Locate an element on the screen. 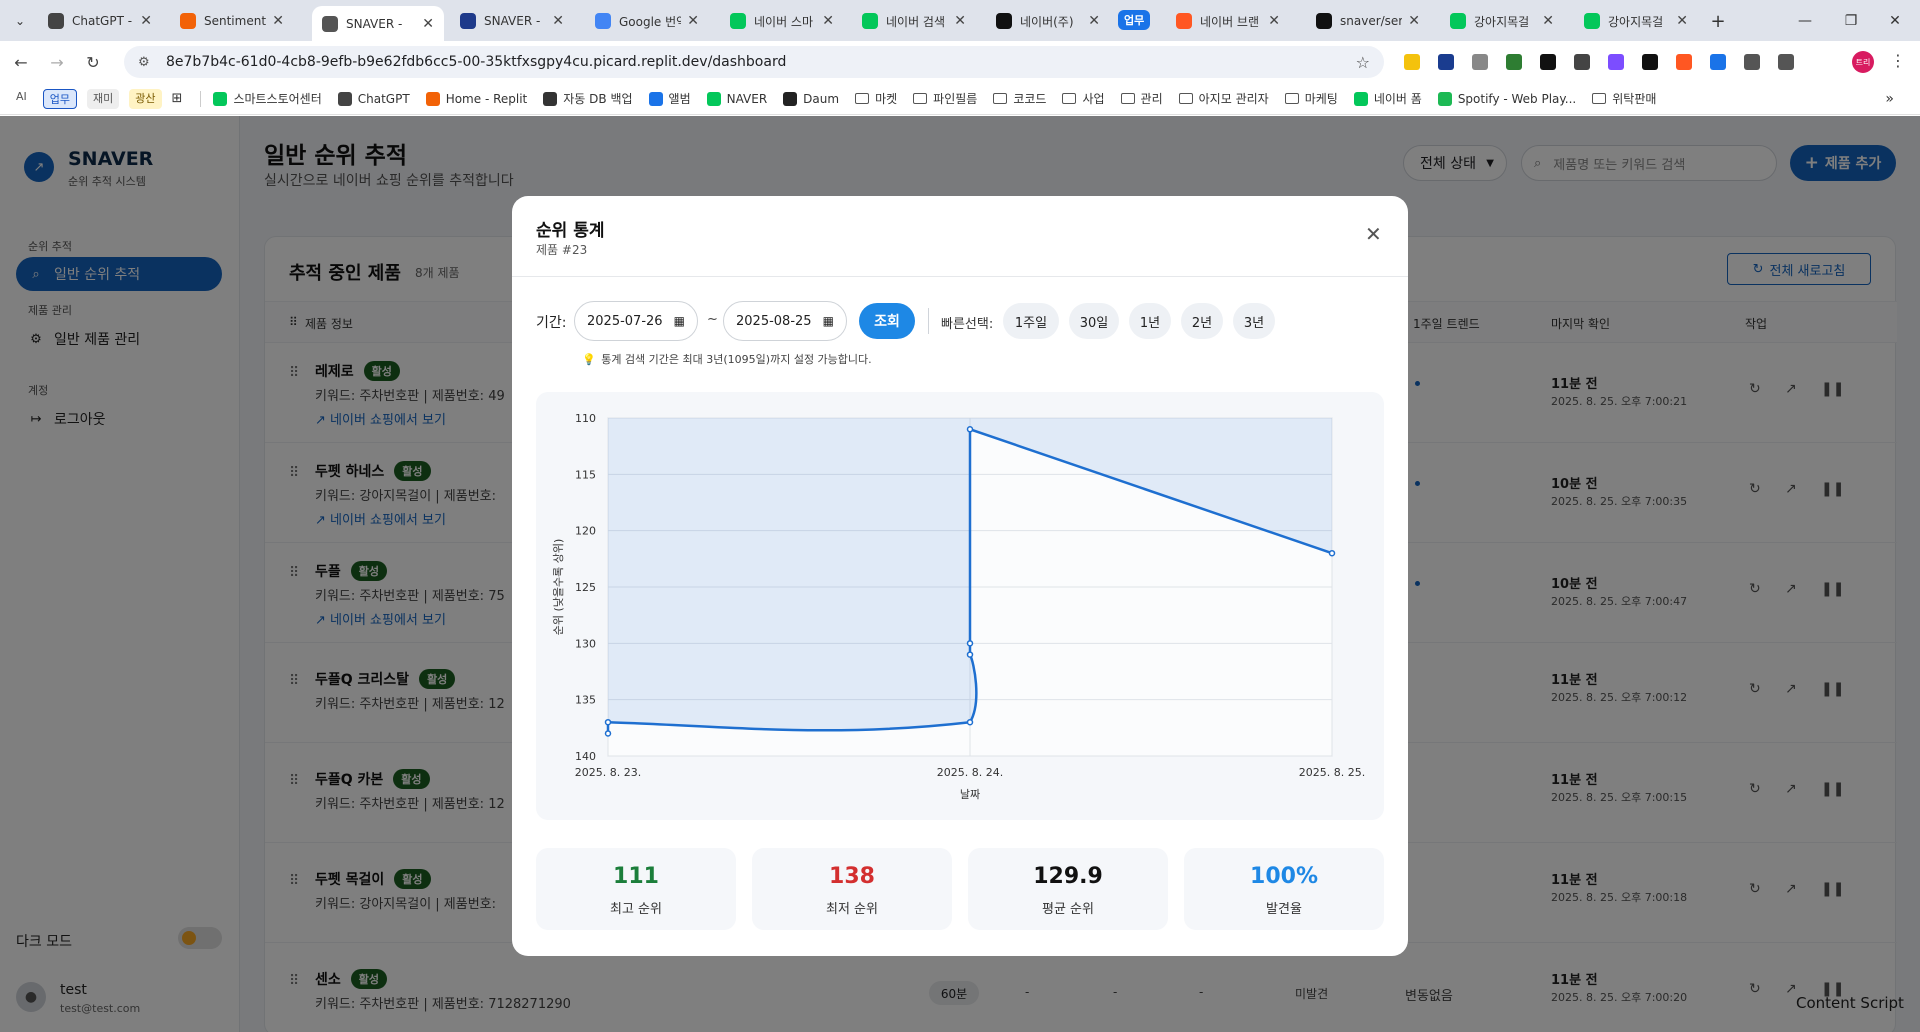 The height and width of the screenshot is (1032, 1920). browser-menu-icon: ⋮ is located at coordinates (1898, 60).